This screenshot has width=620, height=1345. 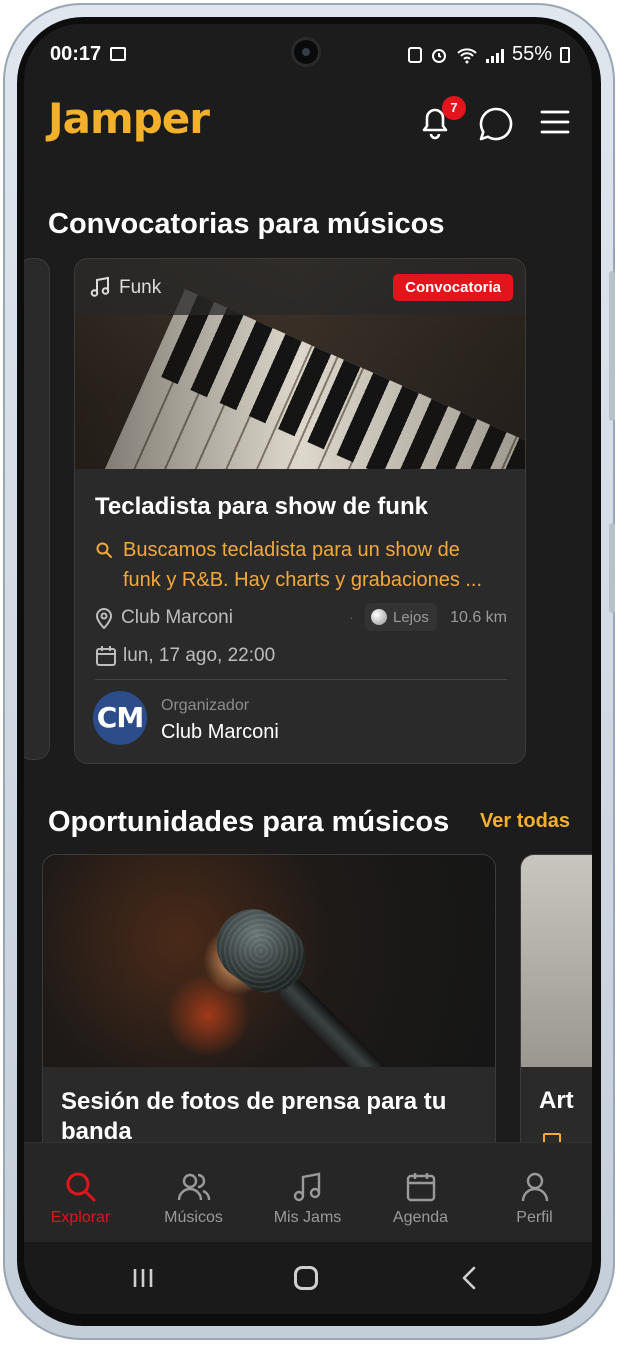 What do you see at coordinates (534, 1187) in the screenshot?
I see `user-icon` at bounding box center [534, 1187].